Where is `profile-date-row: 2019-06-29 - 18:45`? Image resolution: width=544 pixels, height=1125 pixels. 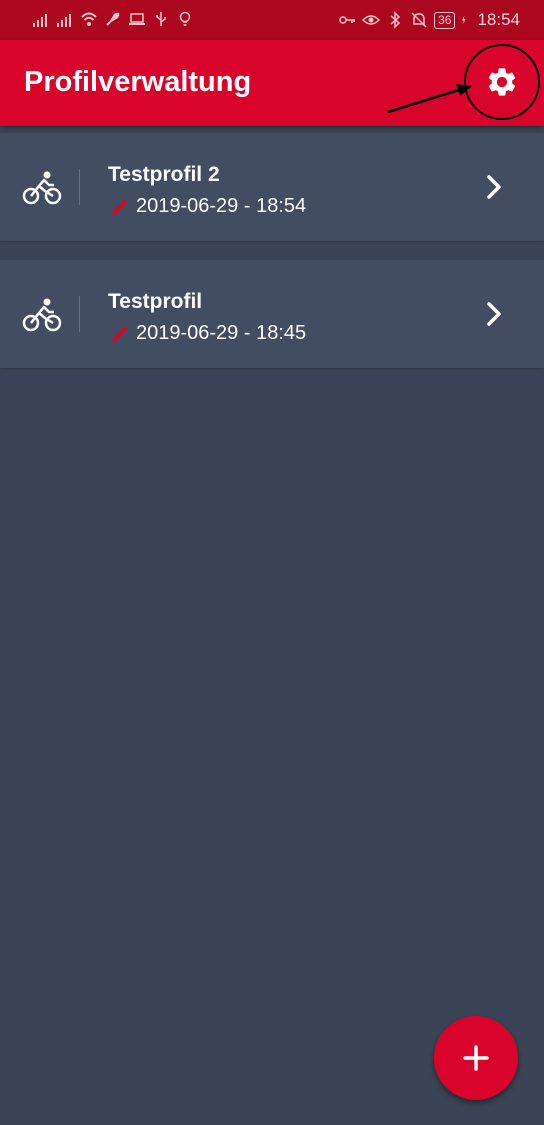
profile-date-row: 2019-06-29 - 18:45 is located at coordinates (207, 333).